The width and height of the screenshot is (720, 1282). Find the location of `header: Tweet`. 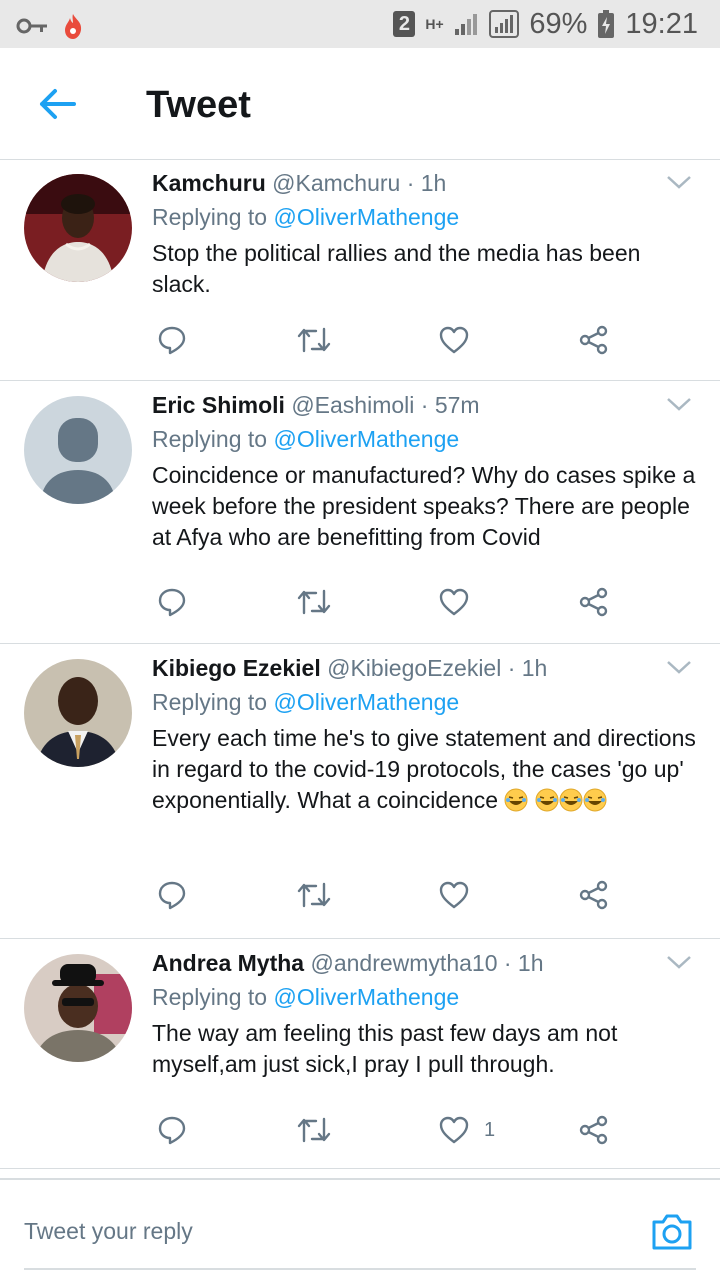

header: Tweet is located at coordinates (360, 104).